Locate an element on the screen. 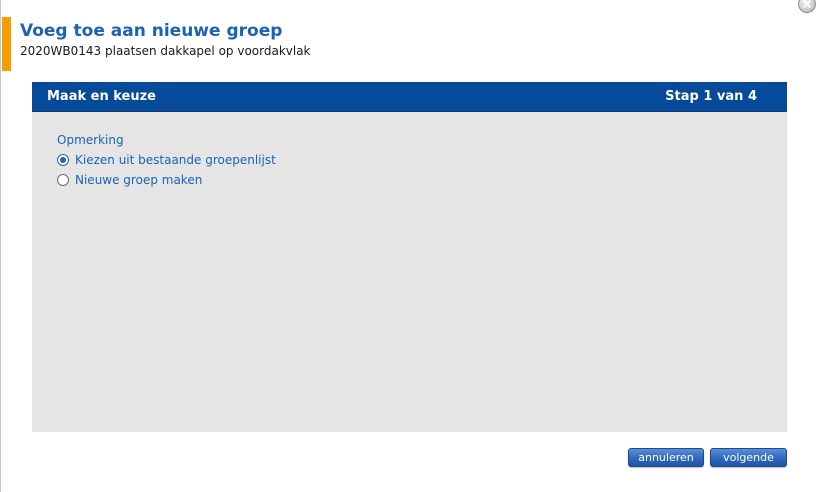 This screenshot has height=492, width=822. radio-button is located at coordinates (63, 180).